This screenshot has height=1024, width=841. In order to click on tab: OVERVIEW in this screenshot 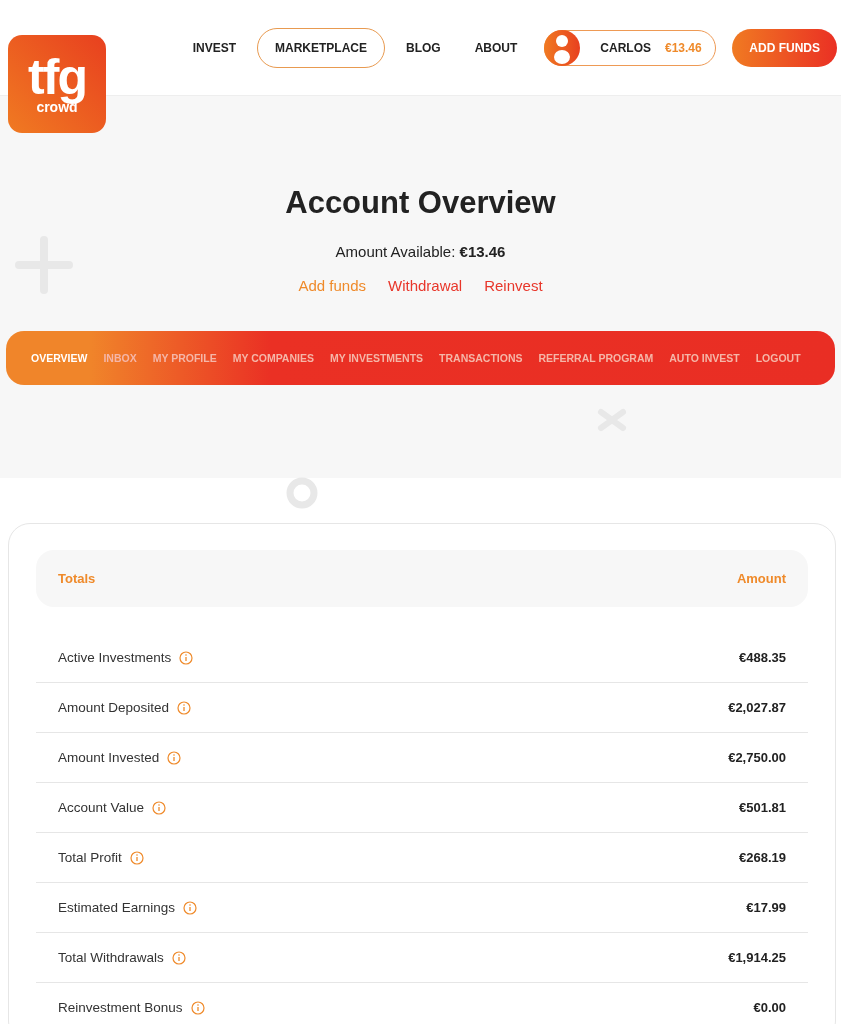, I will do `click(59, 358)`.